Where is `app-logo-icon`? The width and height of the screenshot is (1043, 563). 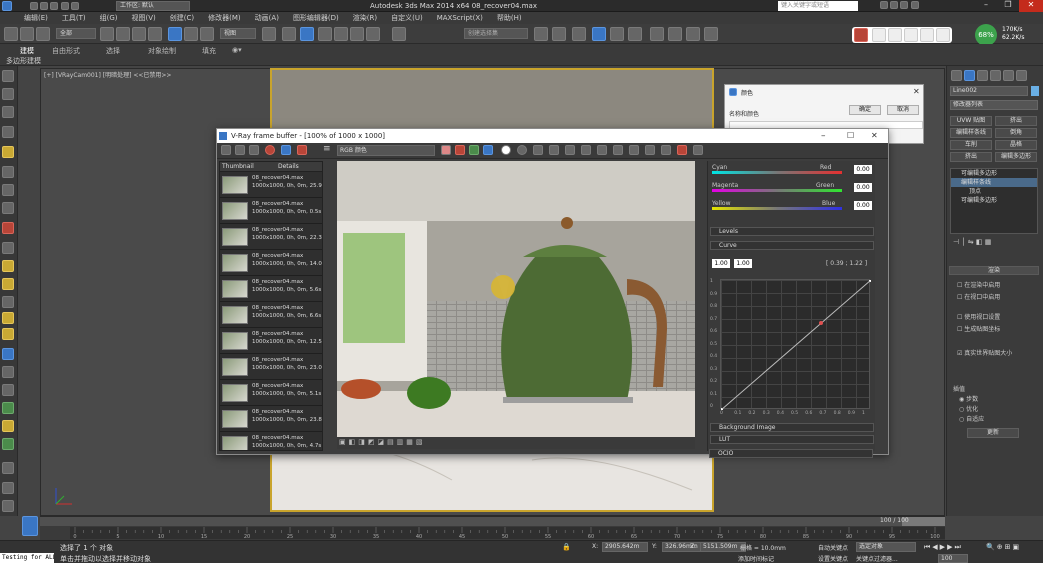 app-logo-icon is located at coordinates (7, 6).